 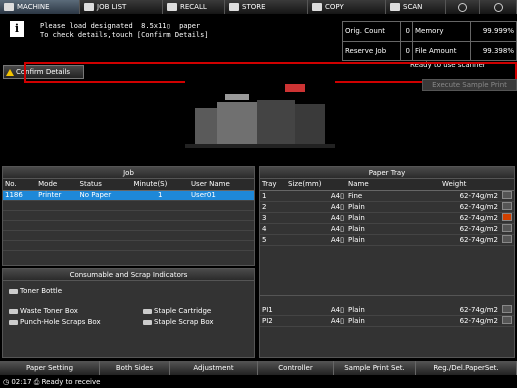 I want to click on recall-icon, so click(x=172, y=7).